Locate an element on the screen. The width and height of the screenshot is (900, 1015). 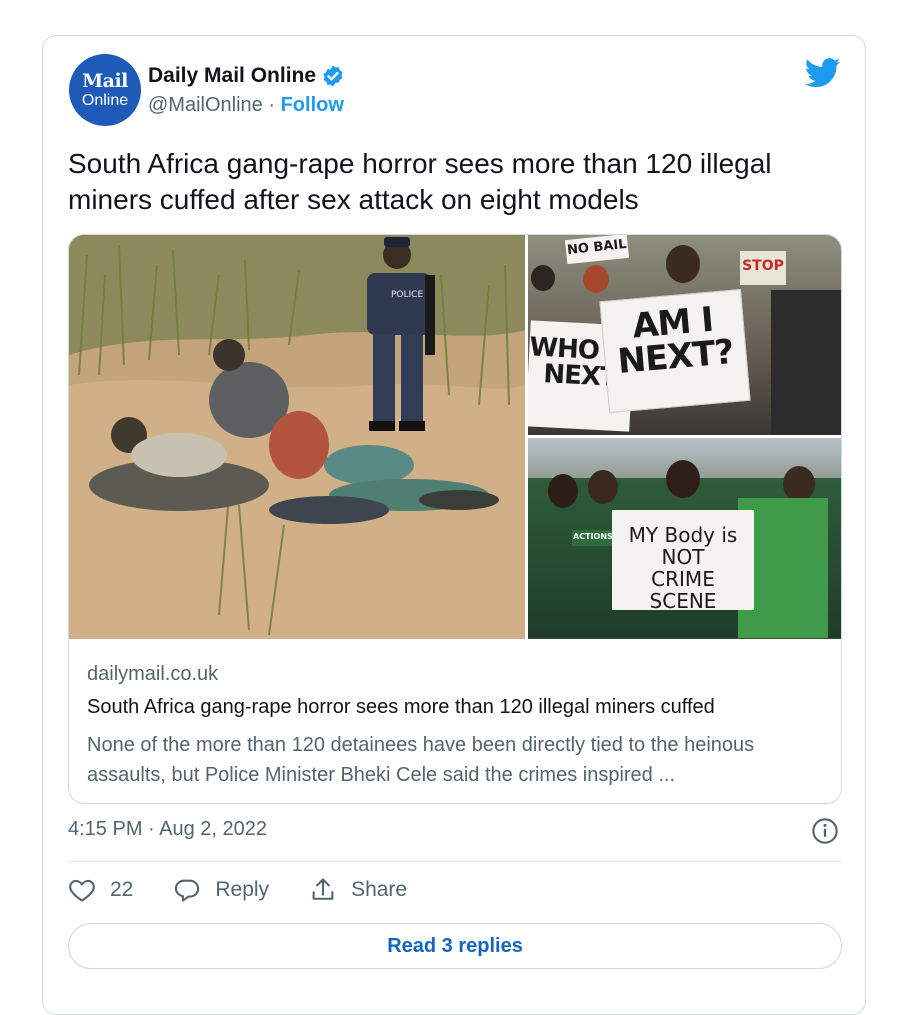
avatar-line1: Mail is located at coordinates (105, 80).